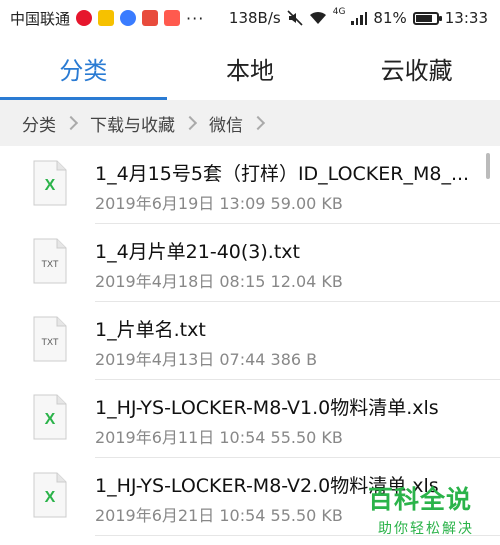 The width and height of the screenshot is (500, 545). I want to click on file-meta: 2019年6月19日 13:09 59.00 KB, so click(219, 203).